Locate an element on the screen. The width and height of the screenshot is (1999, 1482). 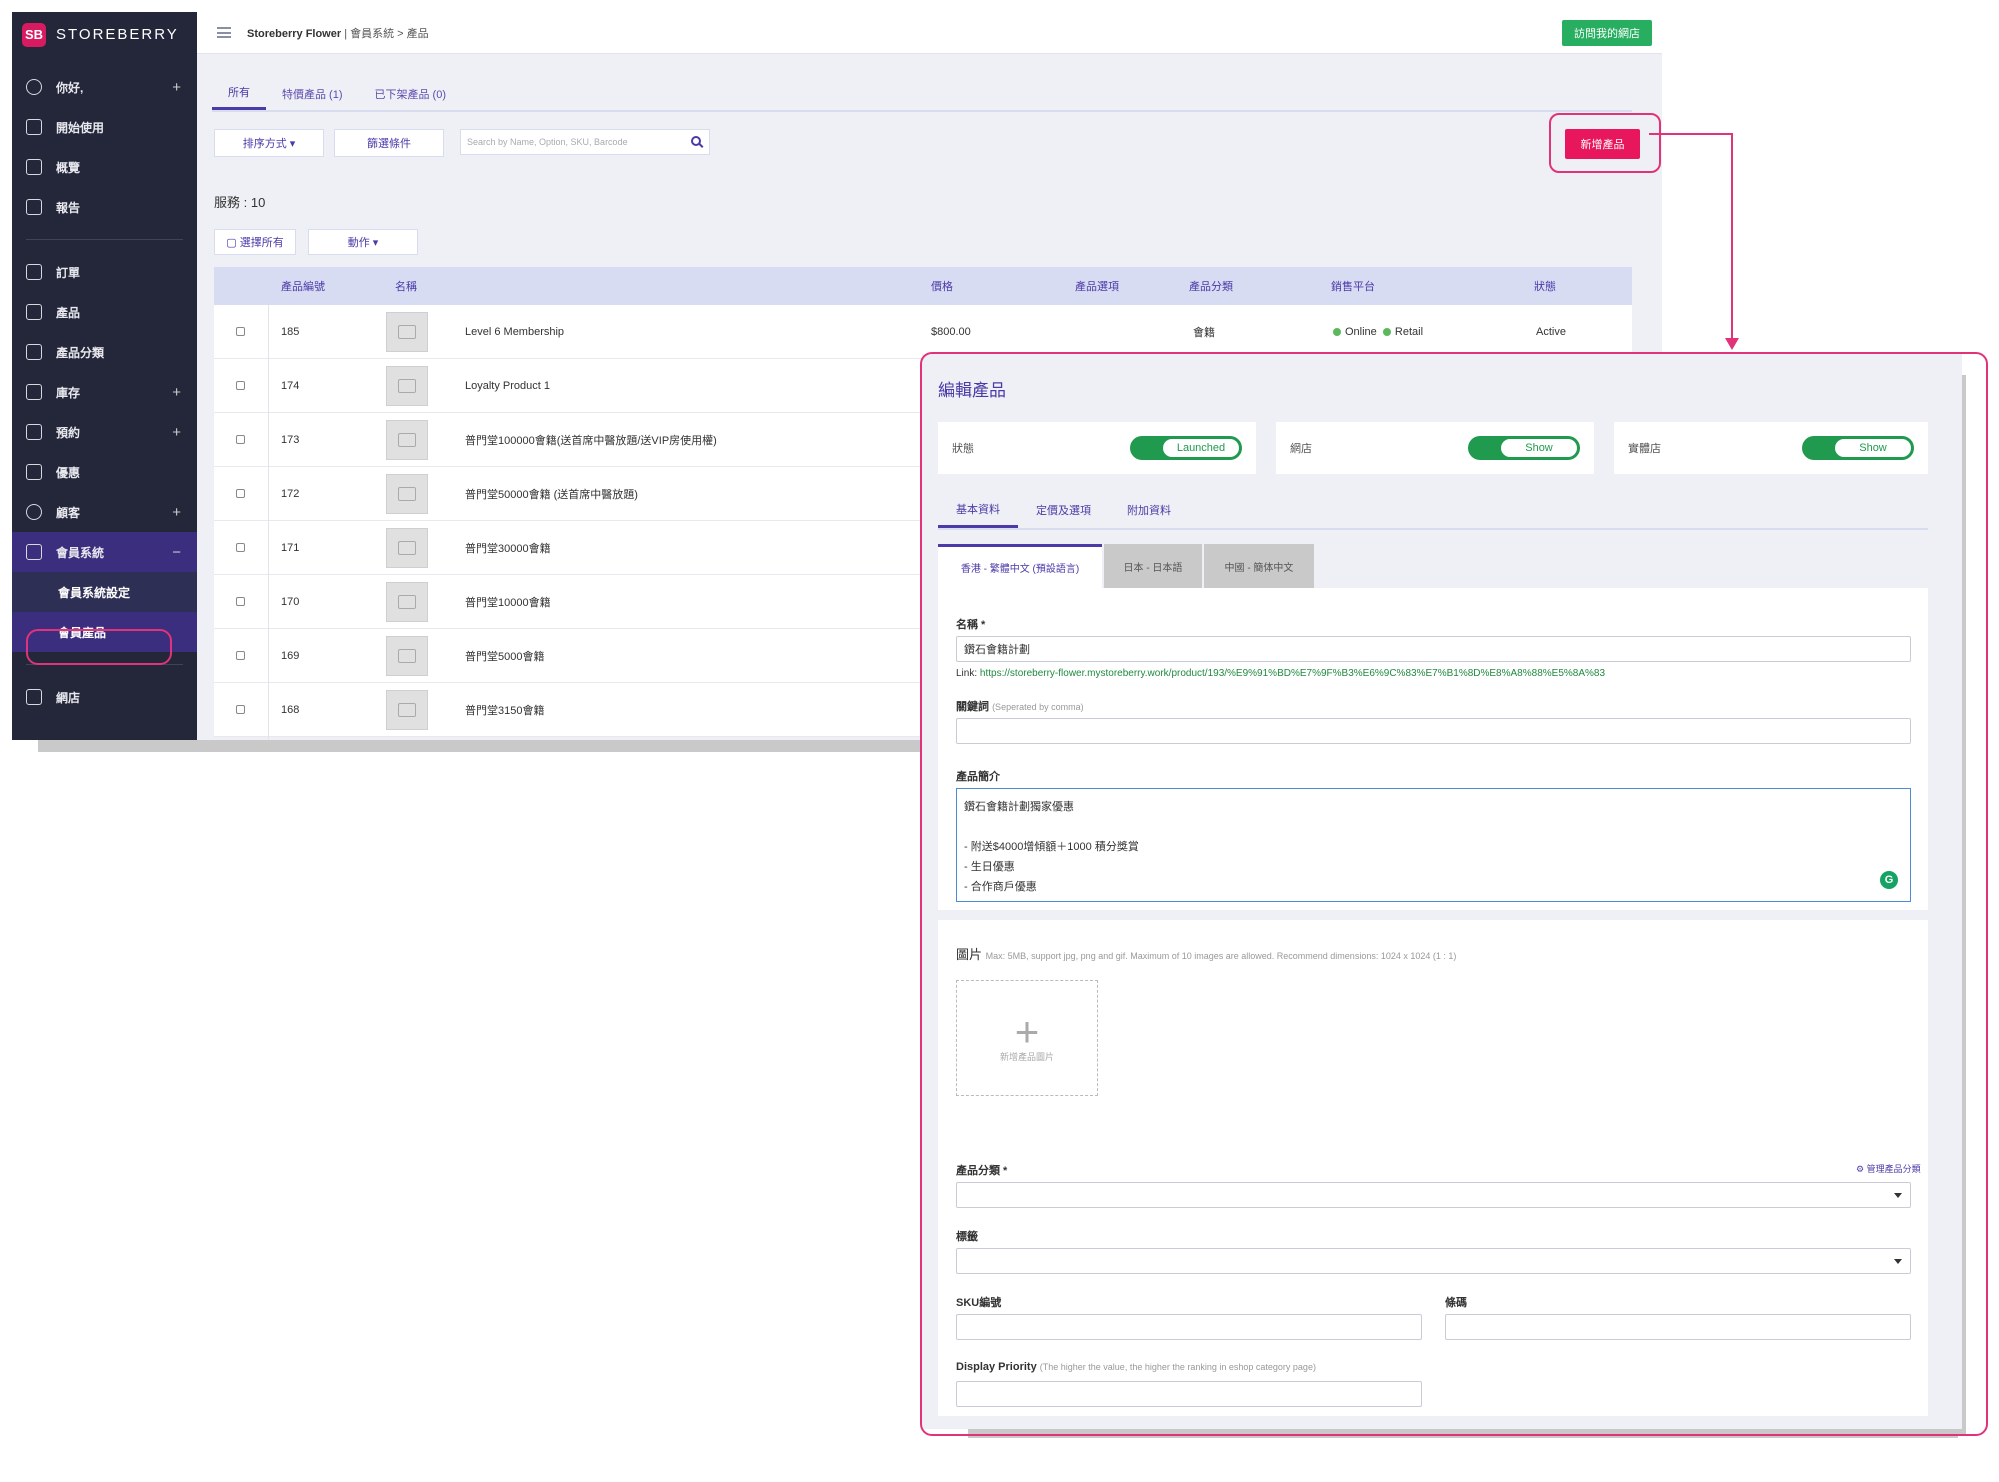
product-name: 普門堂30000會籍 is located at coordinates (508, 547).